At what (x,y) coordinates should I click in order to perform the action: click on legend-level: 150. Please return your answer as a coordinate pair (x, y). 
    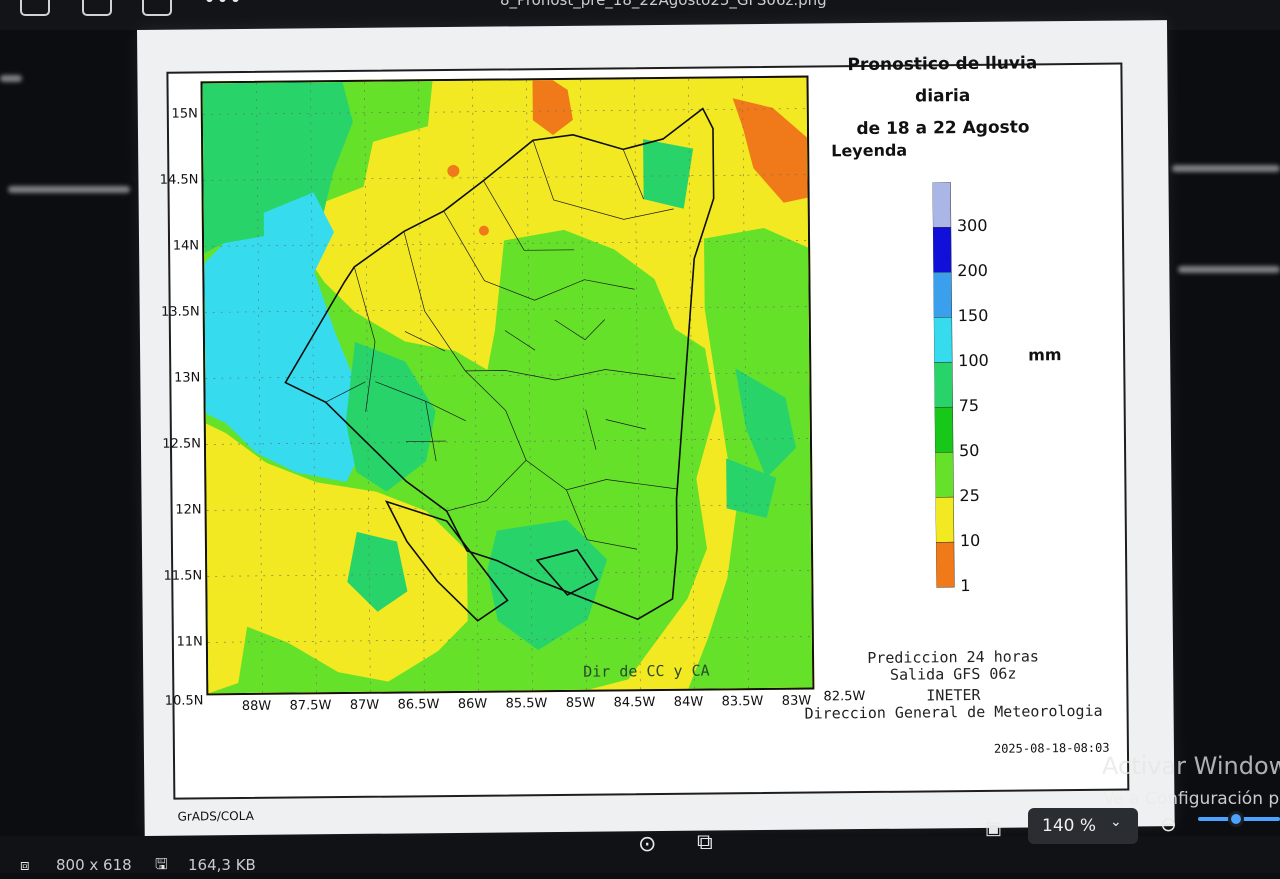
    Looking at the image, I should click on (973, 315).